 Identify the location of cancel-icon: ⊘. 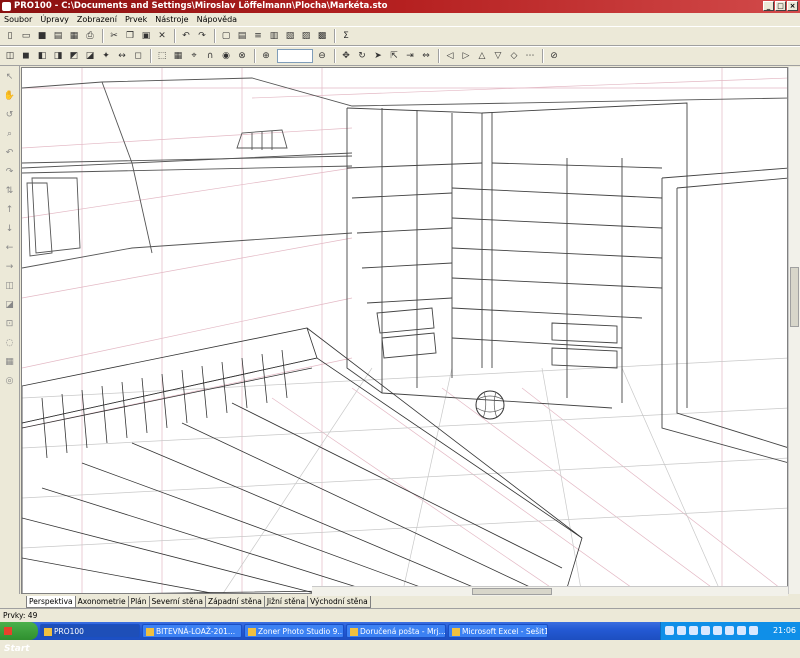
(554, 56).